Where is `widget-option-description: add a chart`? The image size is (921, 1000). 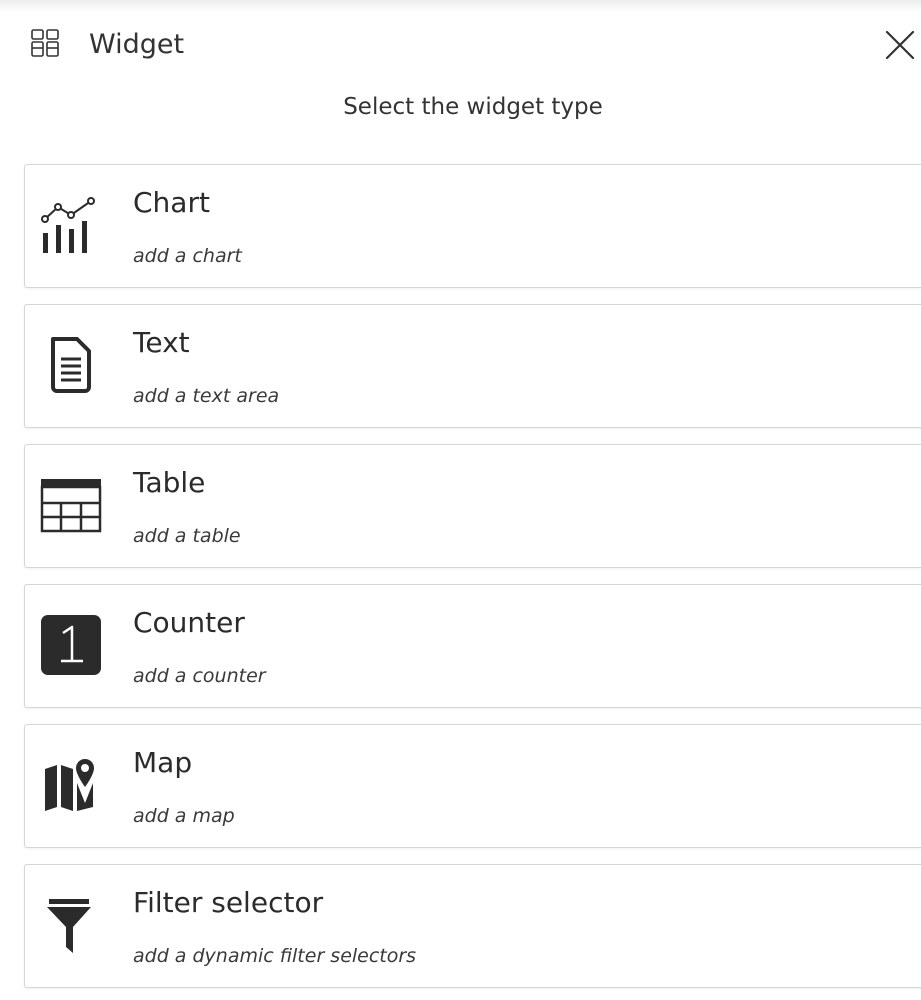
widget-option-description: add a chart is located at coordinates (187, 256).